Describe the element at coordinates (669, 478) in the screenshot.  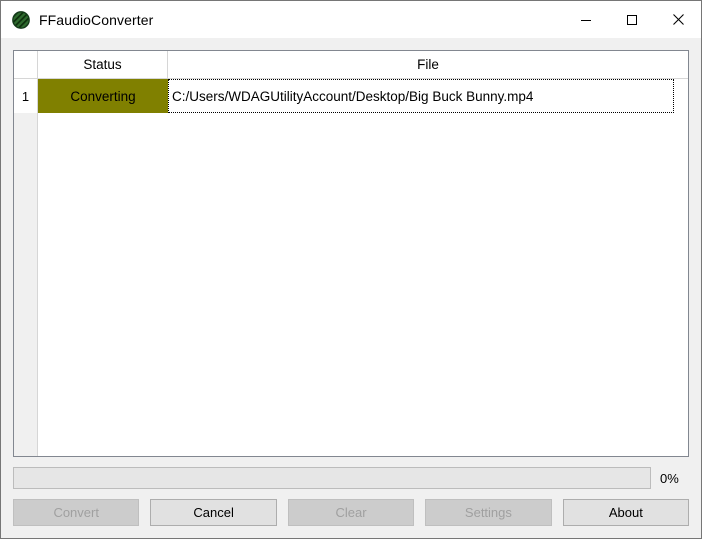
I see `progress-percent-label: 0%` at that location.